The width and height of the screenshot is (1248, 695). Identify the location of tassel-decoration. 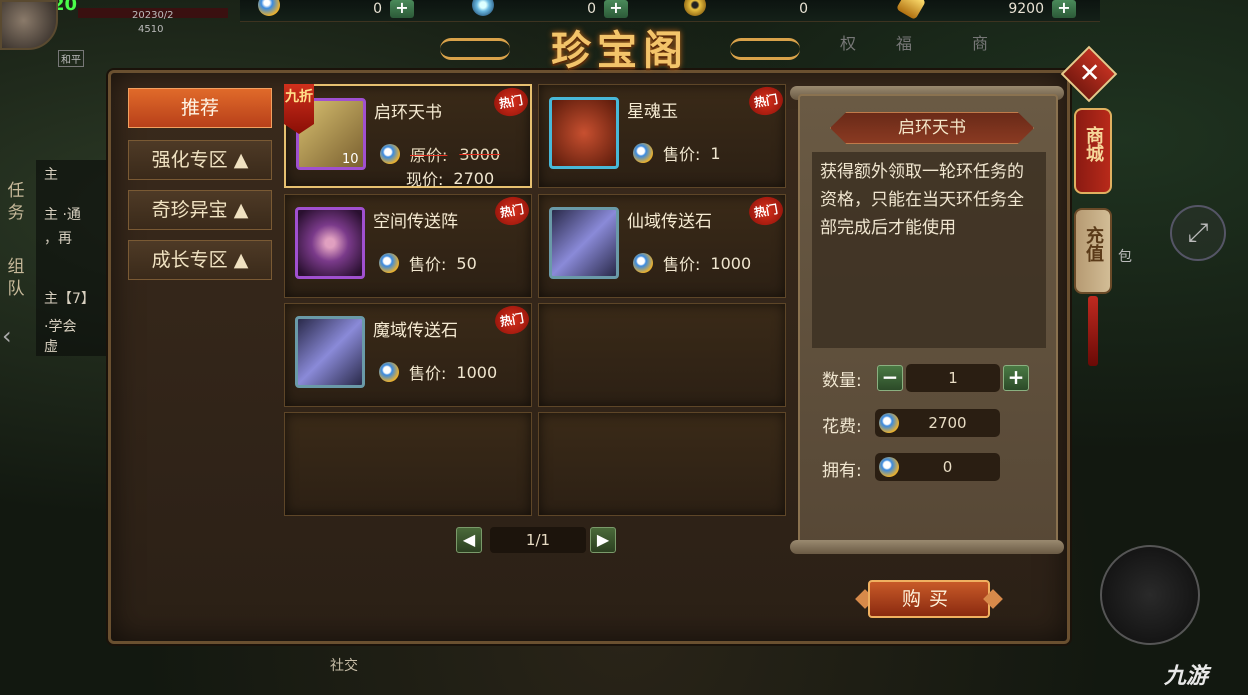
(1093, 331).